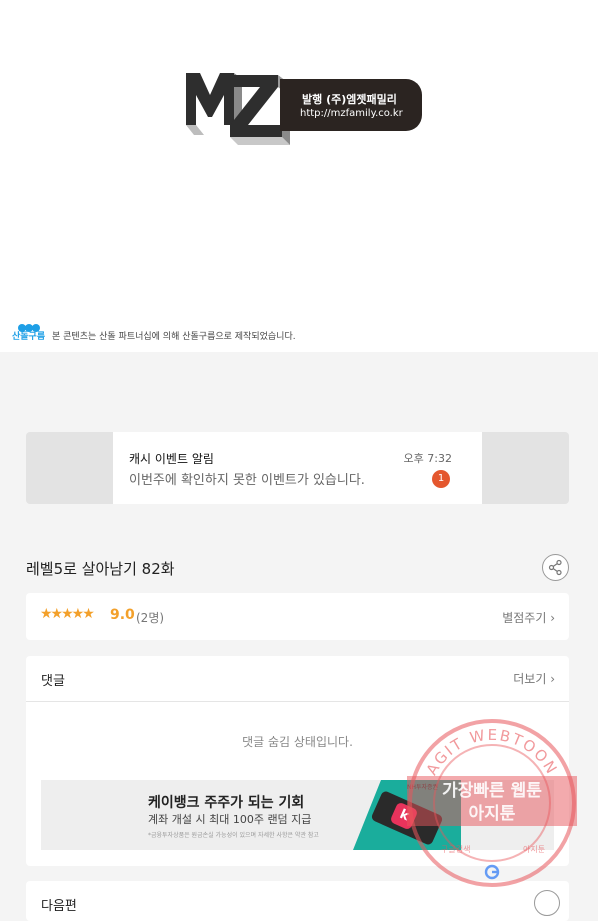 Image resolution: width=598 pixels, height=921 pixels. Describe the element at coordinates (349, 99) in the screenshot. I see `publisher-label: 발행 (주)엠젯패밀리` at that location.